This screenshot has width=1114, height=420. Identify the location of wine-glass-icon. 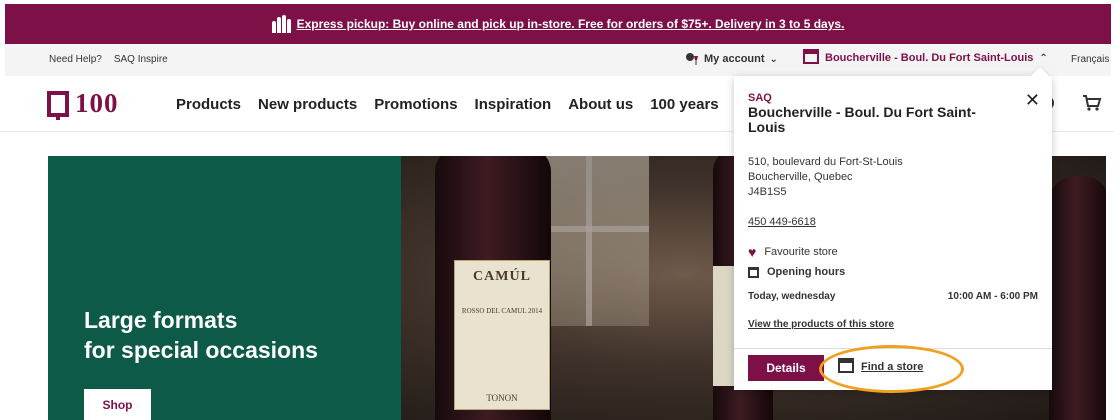
(692, 59).